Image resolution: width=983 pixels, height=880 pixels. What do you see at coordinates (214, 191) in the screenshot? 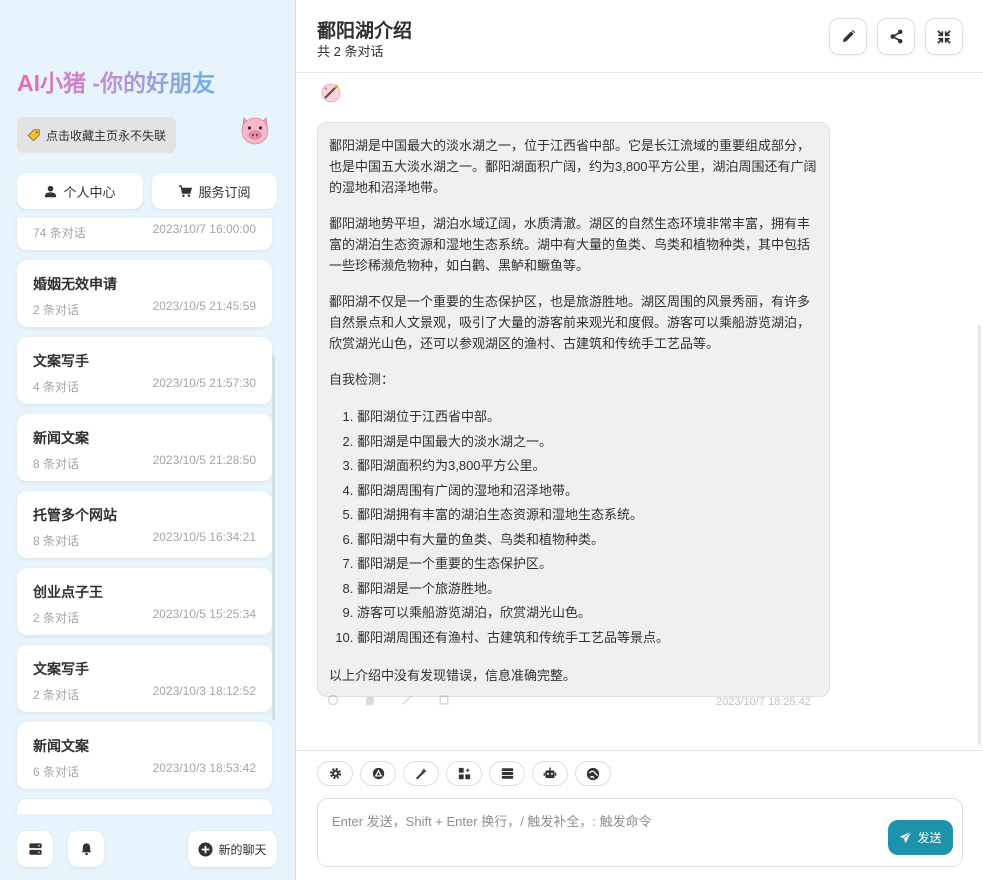
I see `subscription-button: 服务订阅` at bounding box center [214, 191].